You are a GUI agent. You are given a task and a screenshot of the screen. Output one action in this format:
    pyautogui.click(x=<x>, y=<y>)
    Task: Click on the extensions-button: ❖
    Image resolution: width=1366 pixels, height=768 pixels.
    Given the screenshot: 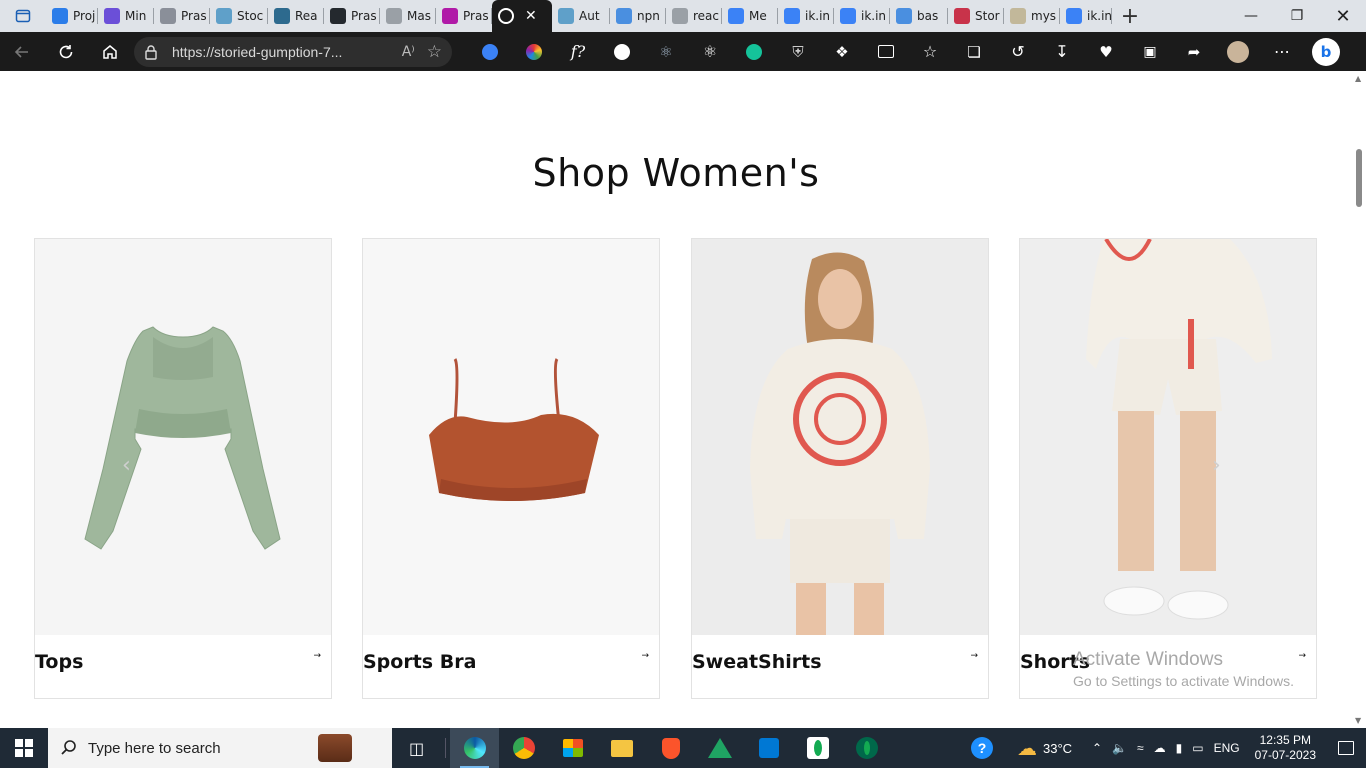 What is the action you would take?
    pyautogui.click(x=842, y=51)
    